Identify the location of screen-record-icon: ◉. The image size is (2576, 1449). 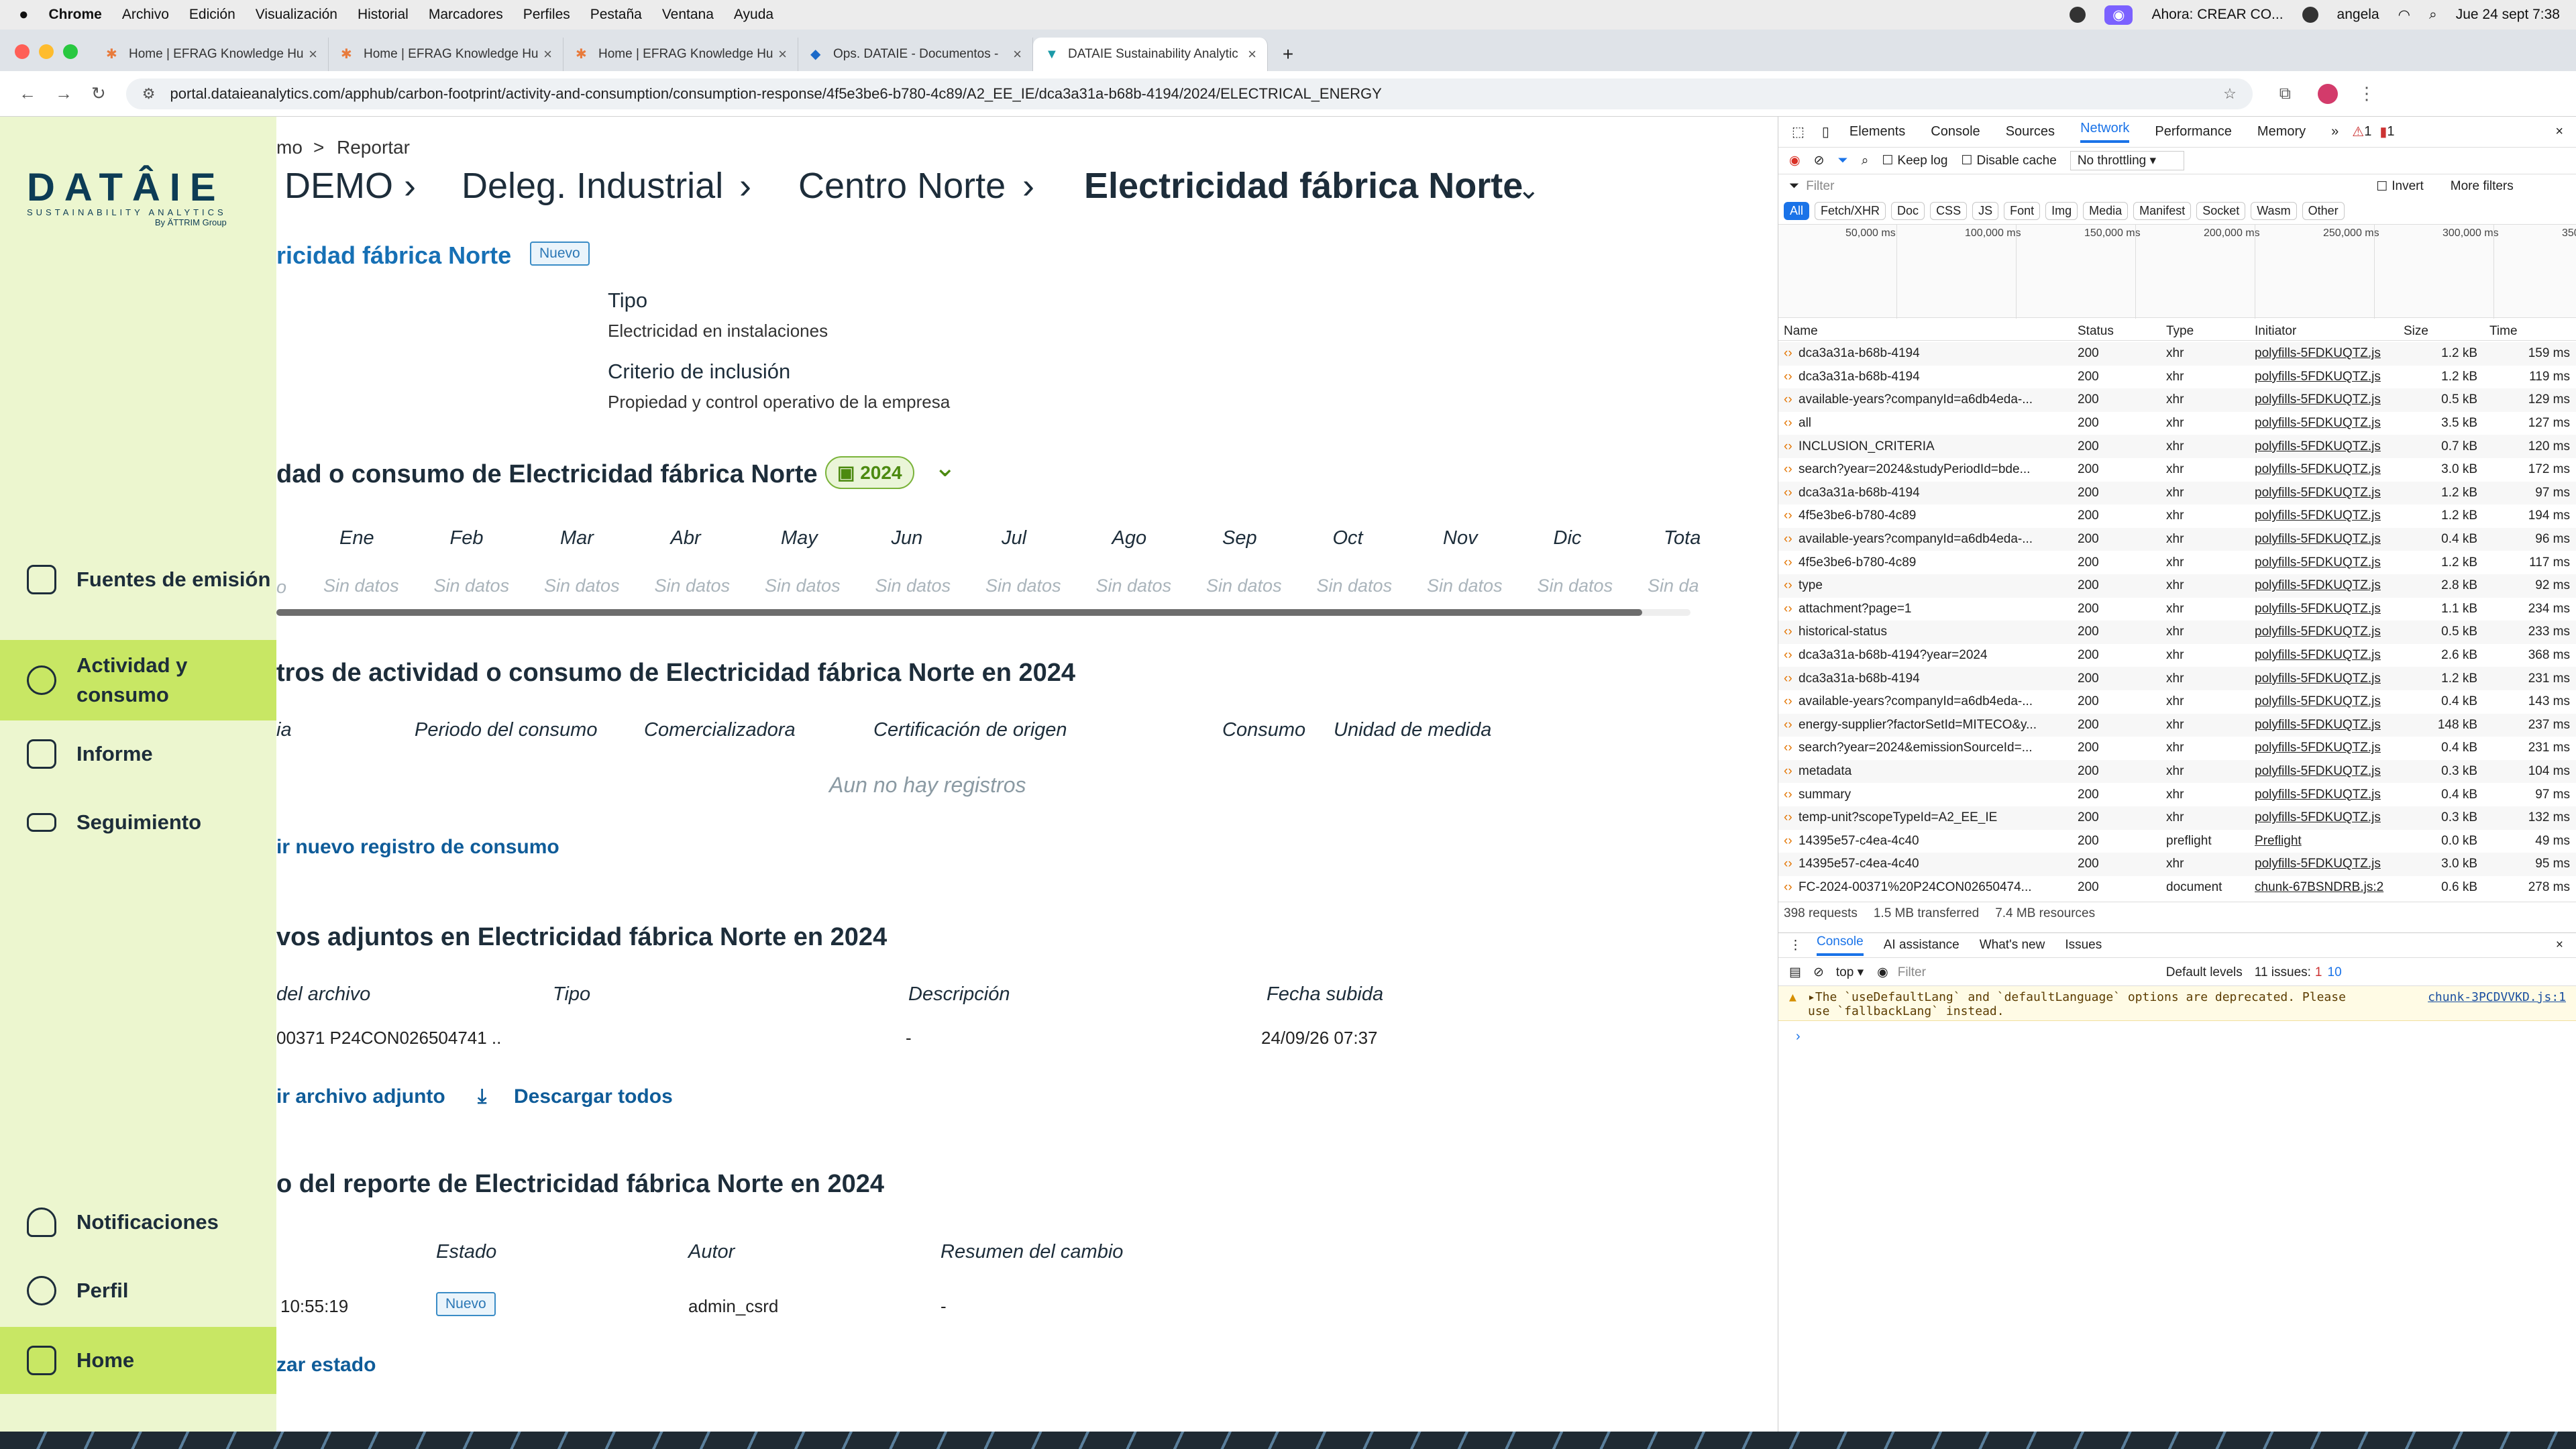
(2118, 15).